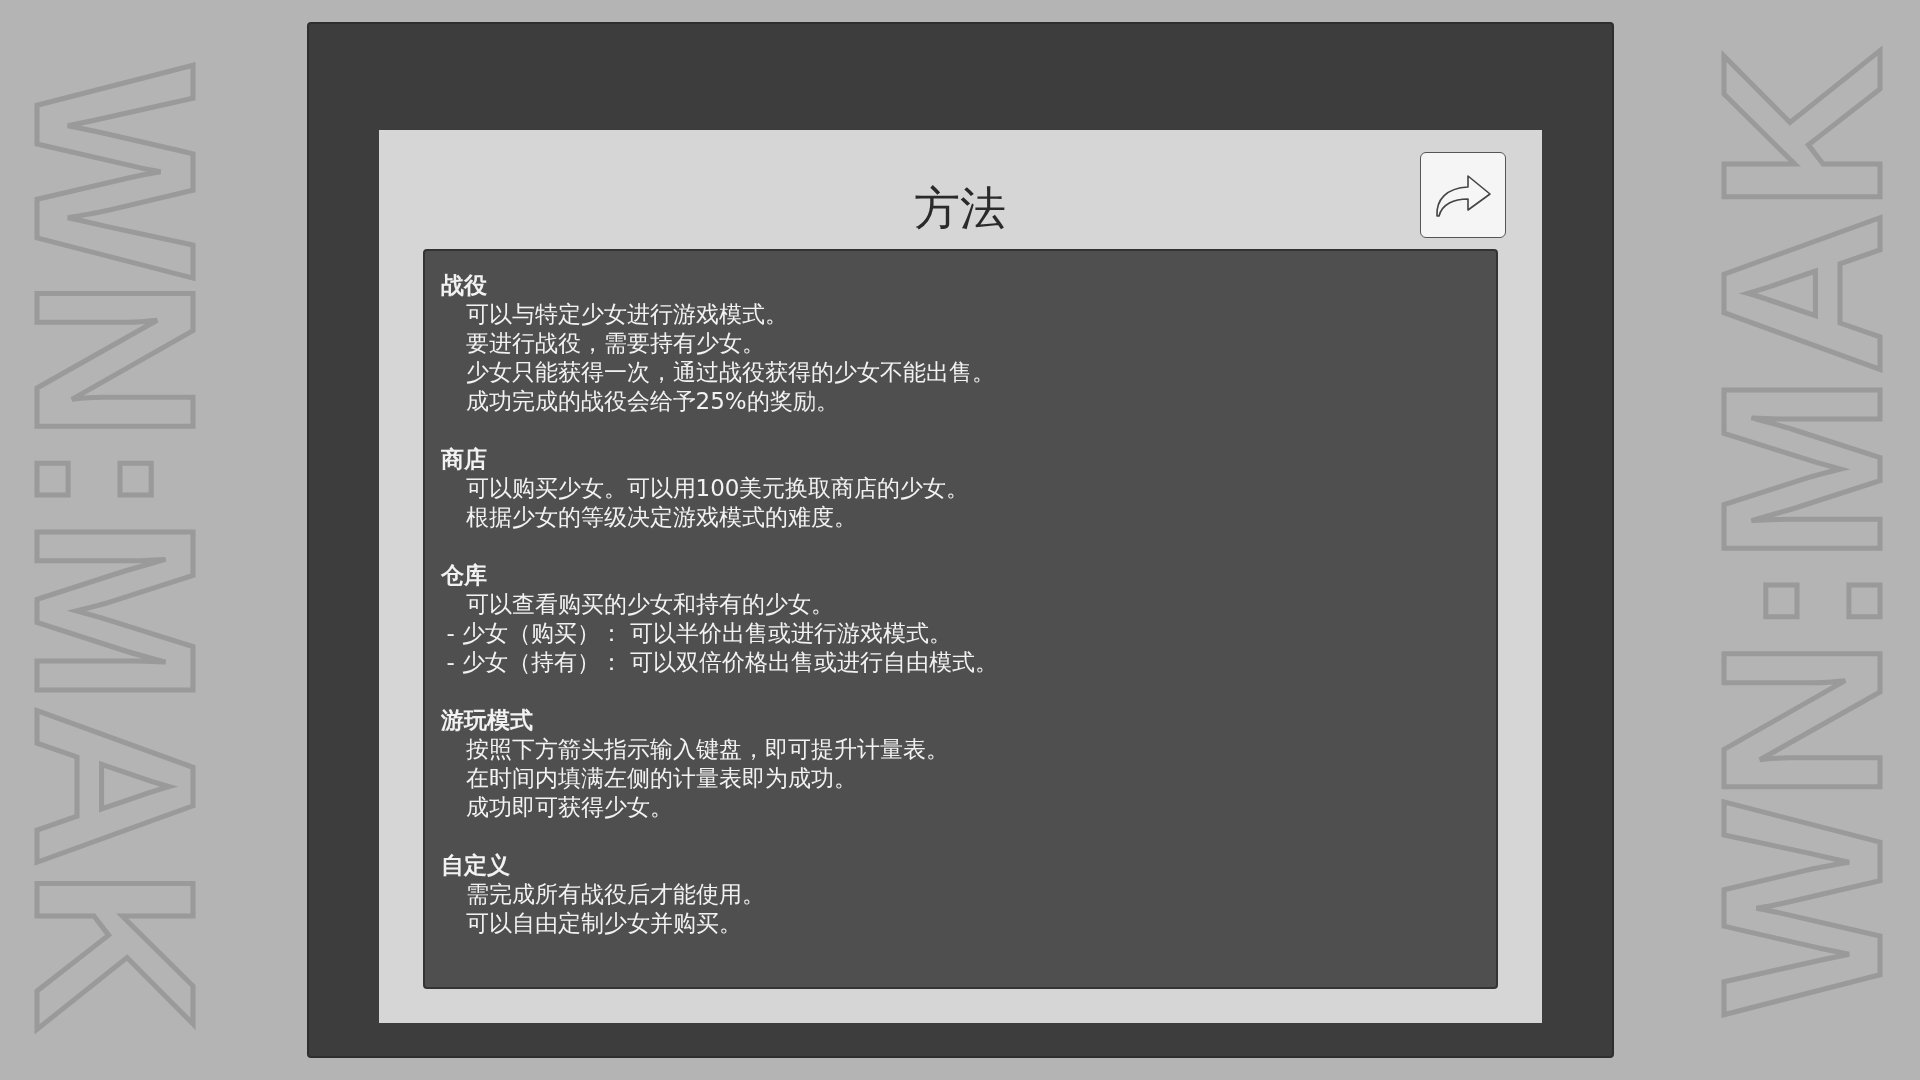 This screenshot has height=1080, width=1920. Describe the element at coordinates (660, 778) in the screenshot. I see `description-line: 在时间内填满左侧的计量表即为成功。` at that location.